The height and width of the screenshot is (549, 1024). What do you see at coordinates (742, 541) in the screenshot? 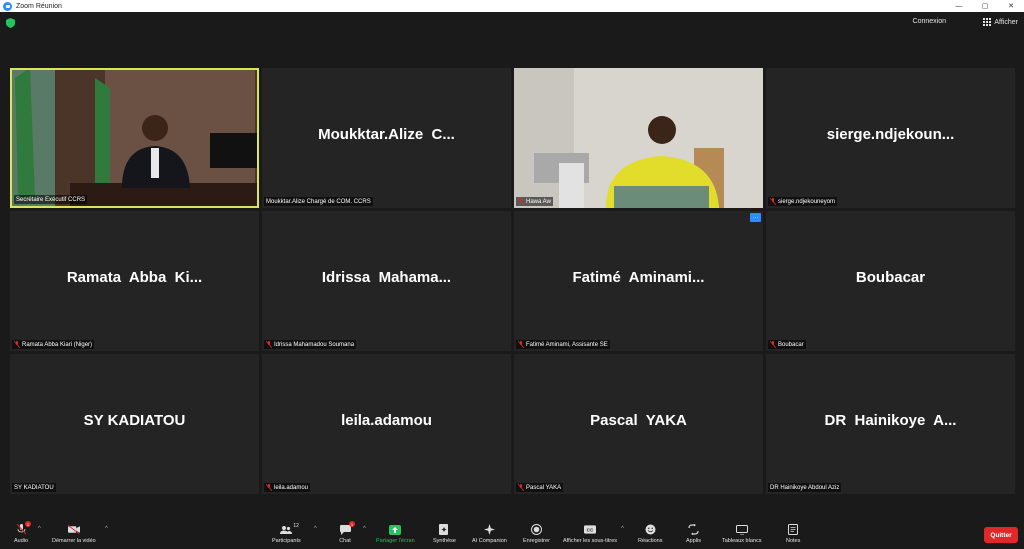
I see `whiteboards-label: Tableaux blancs` at bounding box center [742, 541].